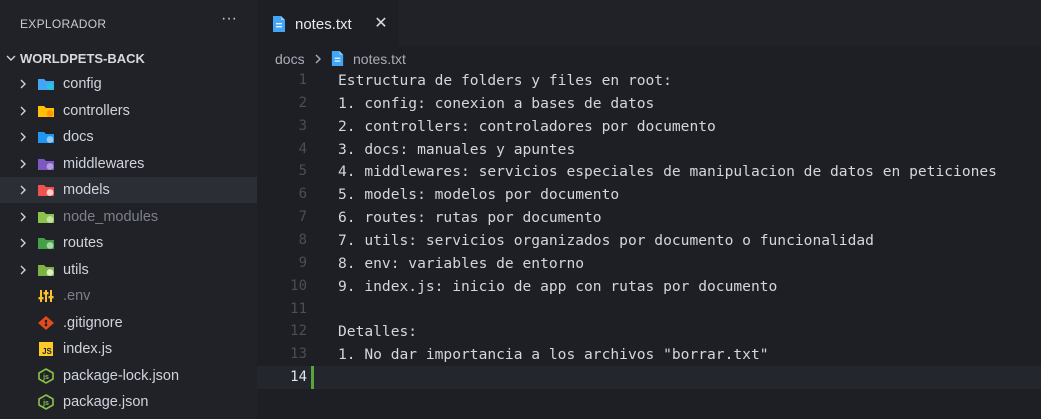  Describe the element at coordinates (298, 354) in the screenshot. I see `line-number: 13` at that location.